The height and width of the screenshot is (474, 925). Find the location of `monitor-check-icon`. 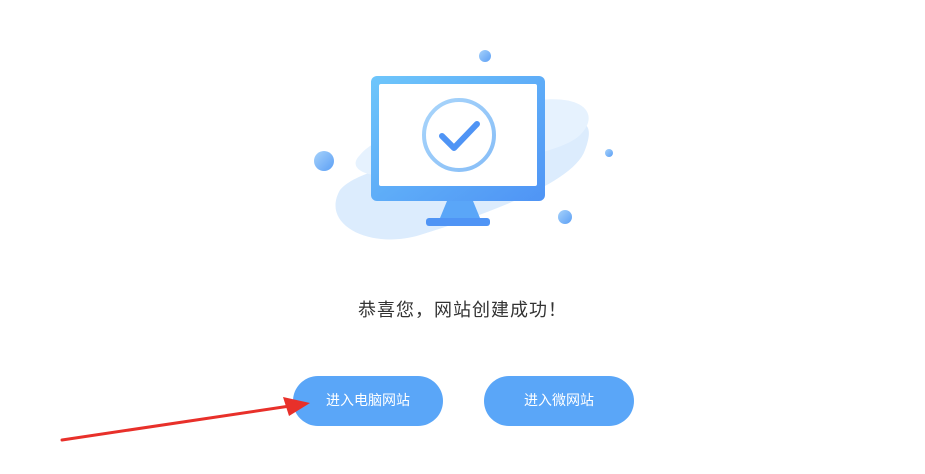

monitor-check-icon is located at coordinates (463, 145).